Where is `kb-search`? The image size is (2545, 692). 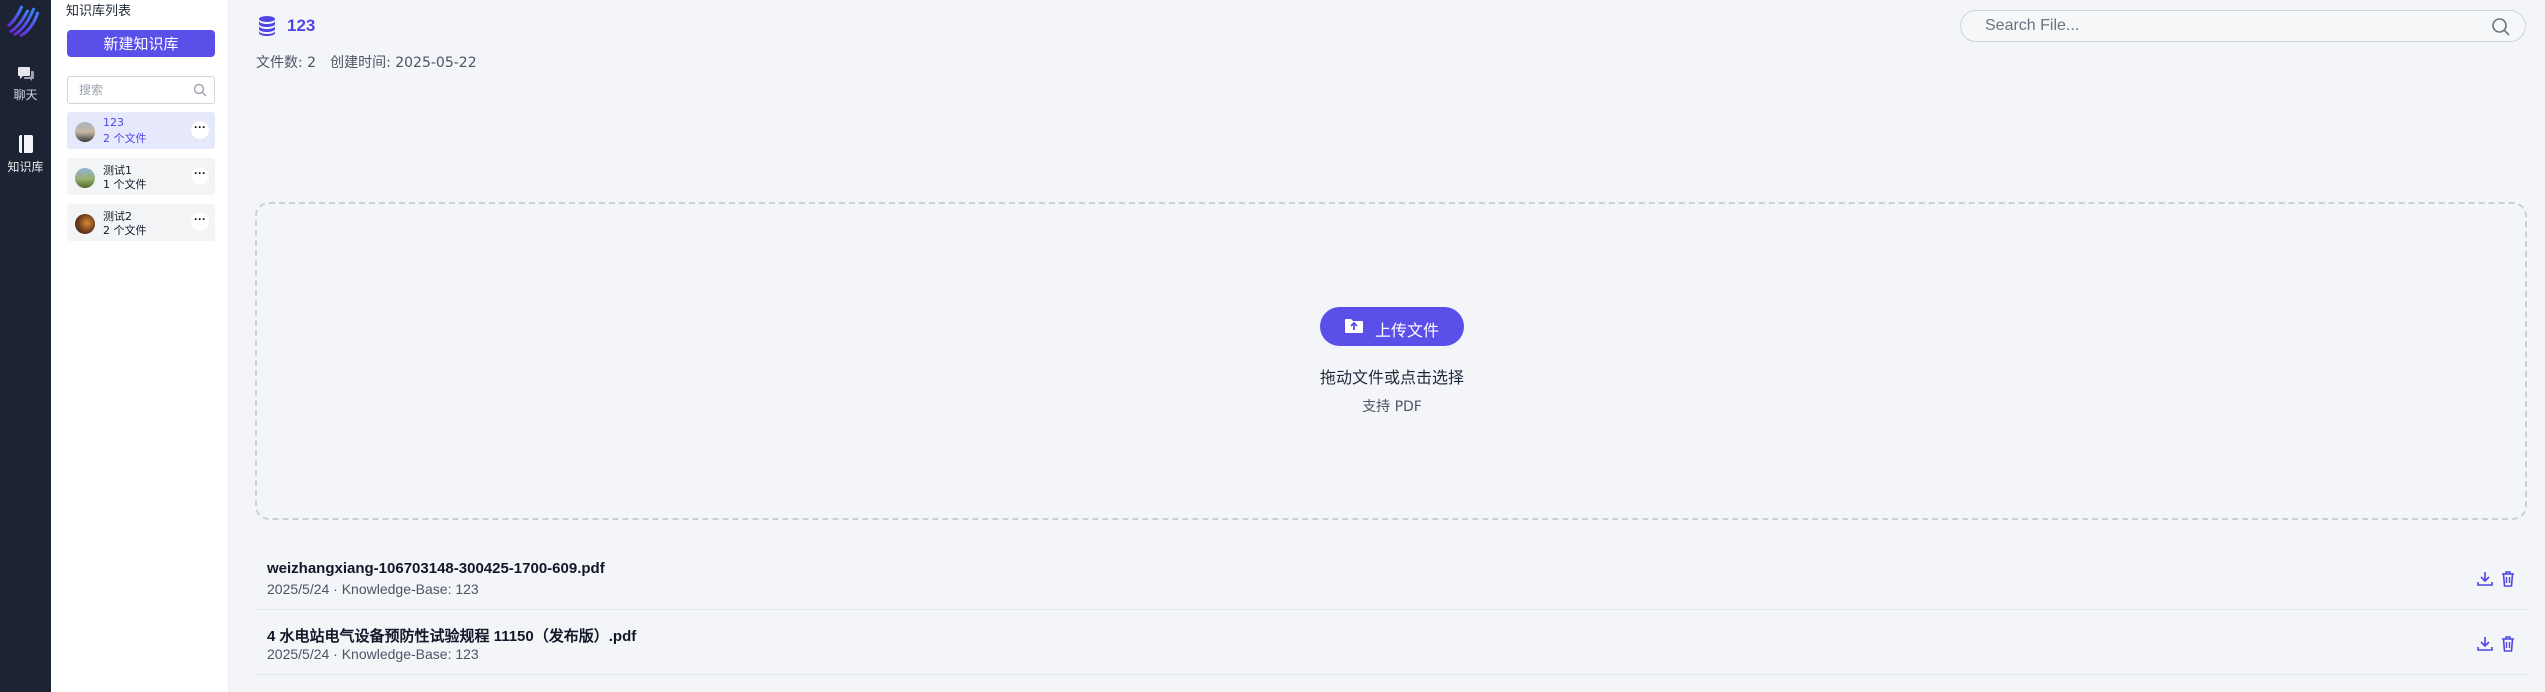 kb-search is located at coordinates (141, 90).